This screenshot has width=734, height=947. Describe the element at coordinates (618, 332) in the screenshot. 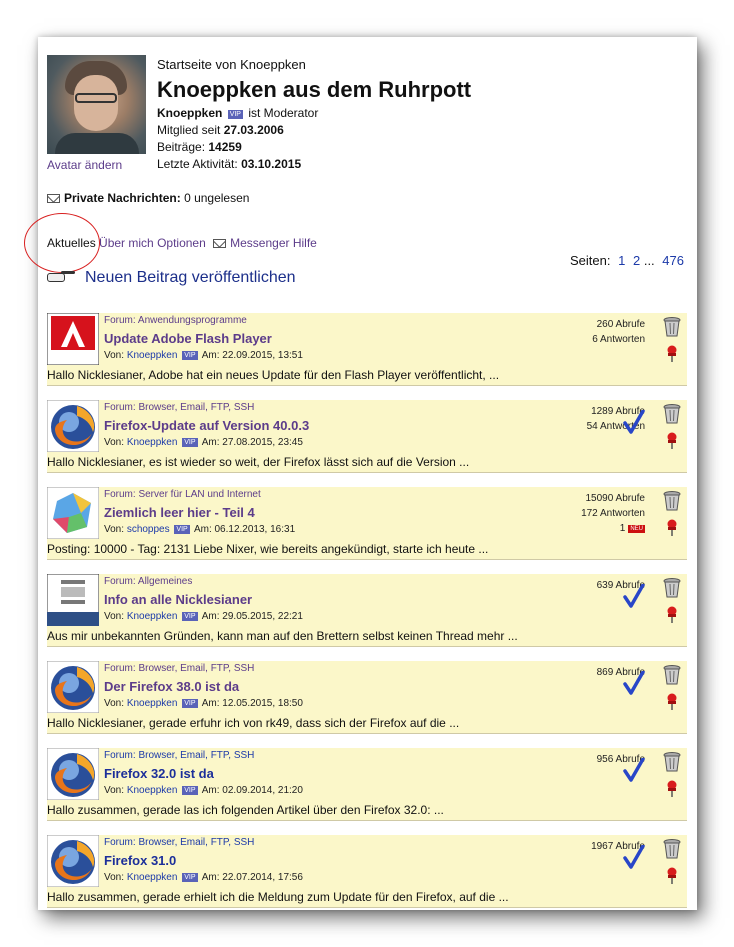

I see `post-stats: 260 Abrufe 6 Antworten` at that location.